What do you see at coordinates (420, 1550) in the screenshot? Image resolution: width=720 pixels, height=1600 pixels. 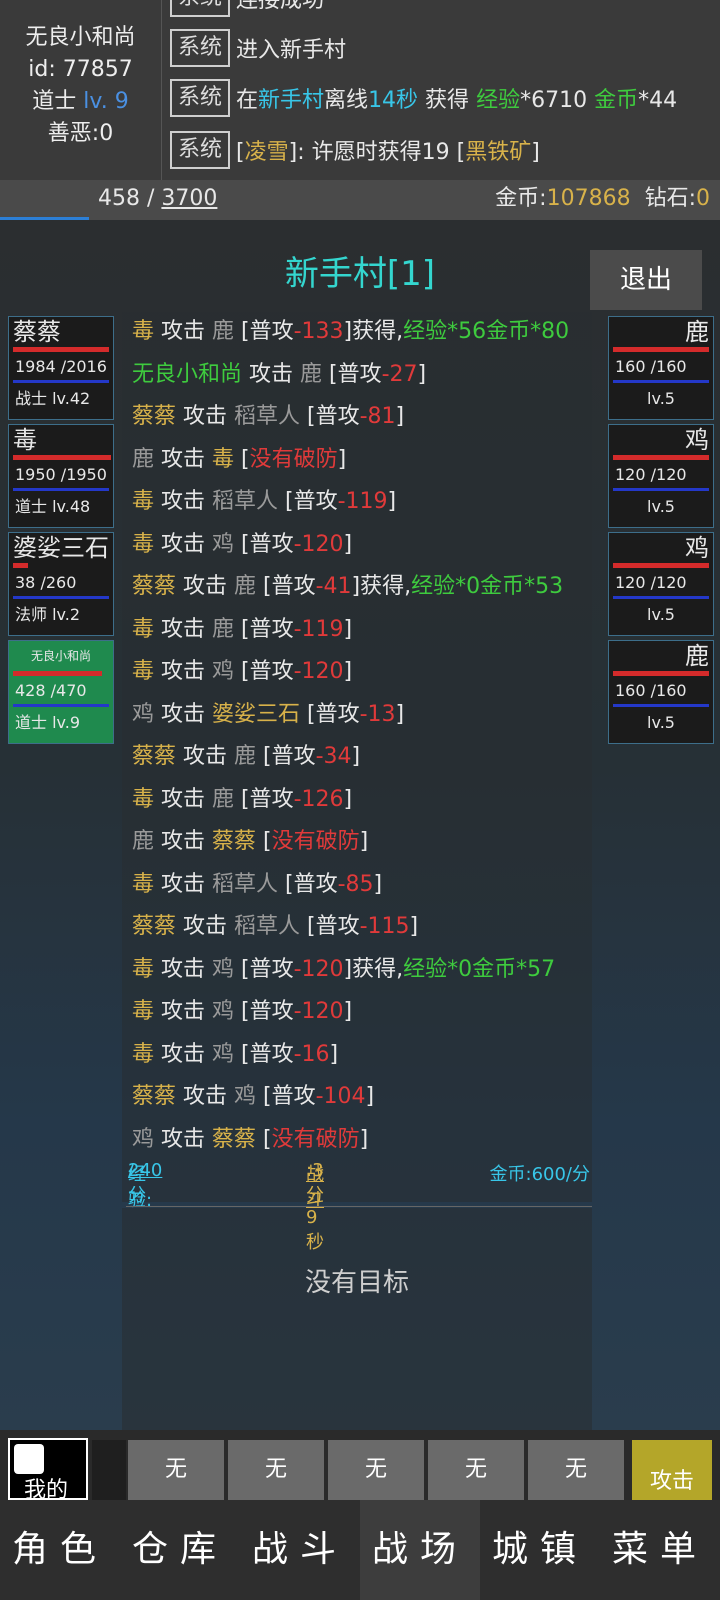 I see `nav-tab: 战场` at bounding box center [420, 1550].